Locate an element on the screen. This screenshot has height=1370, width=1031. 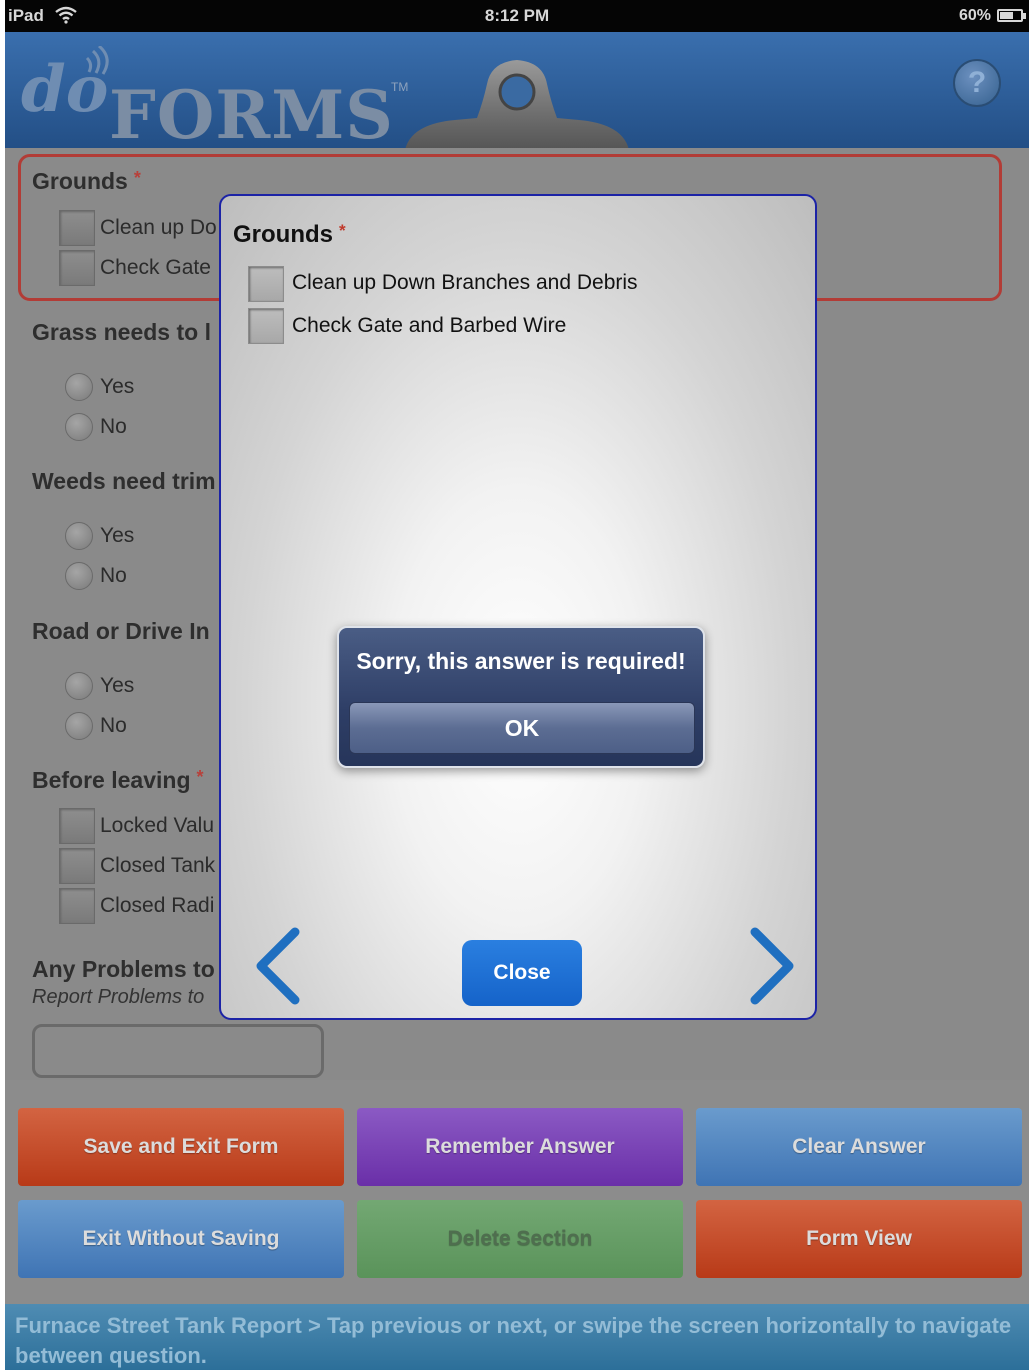
close-button: Close is located at coordinates (522, 973).